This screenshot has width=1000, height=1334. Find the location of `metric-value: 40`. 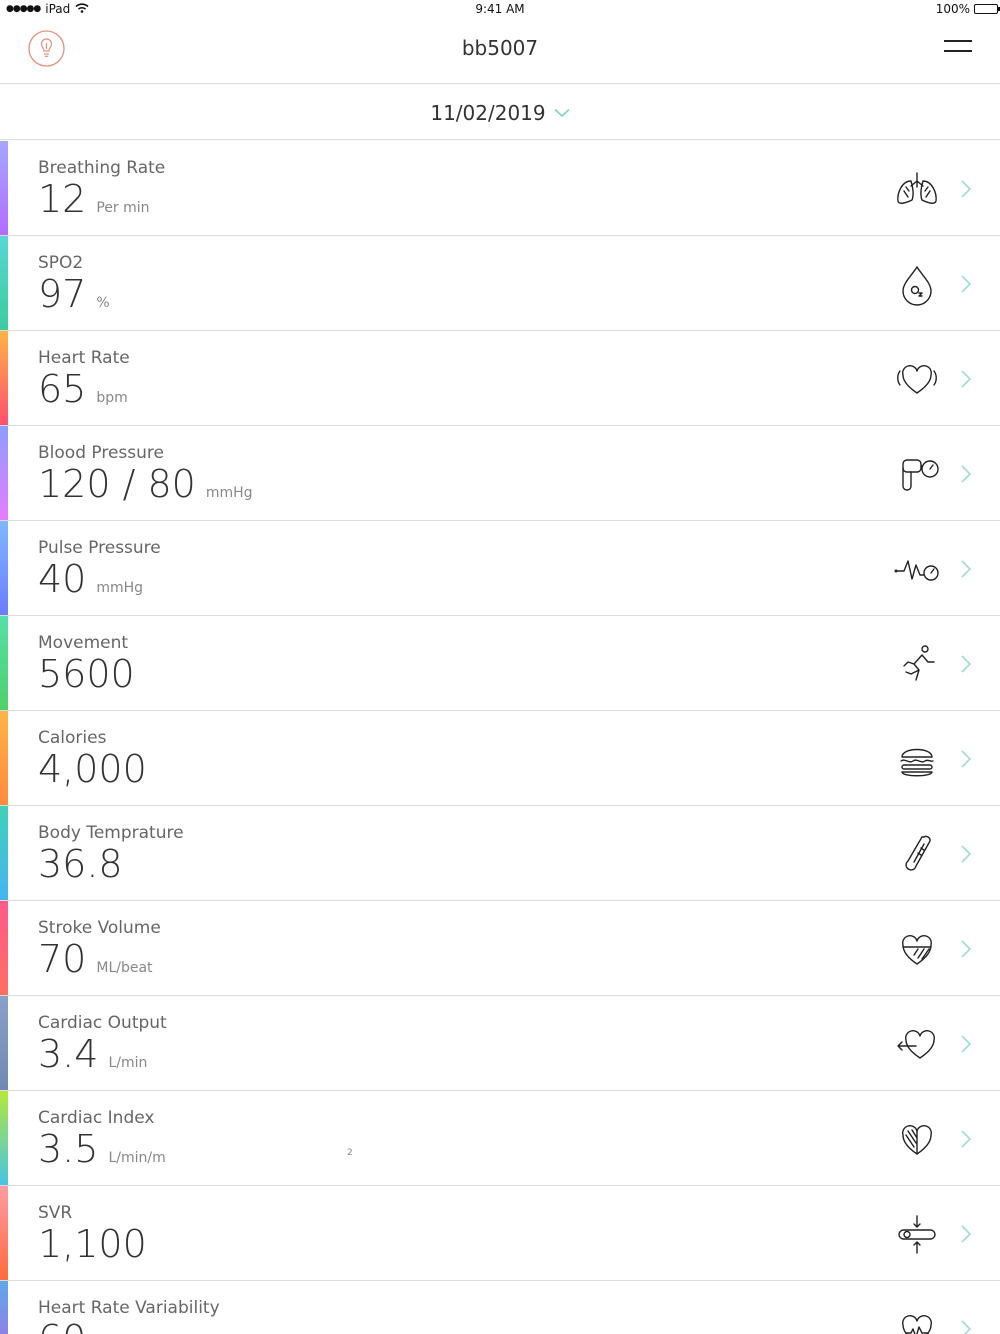

metric-value: 40 is located at coordinates (62, 579).